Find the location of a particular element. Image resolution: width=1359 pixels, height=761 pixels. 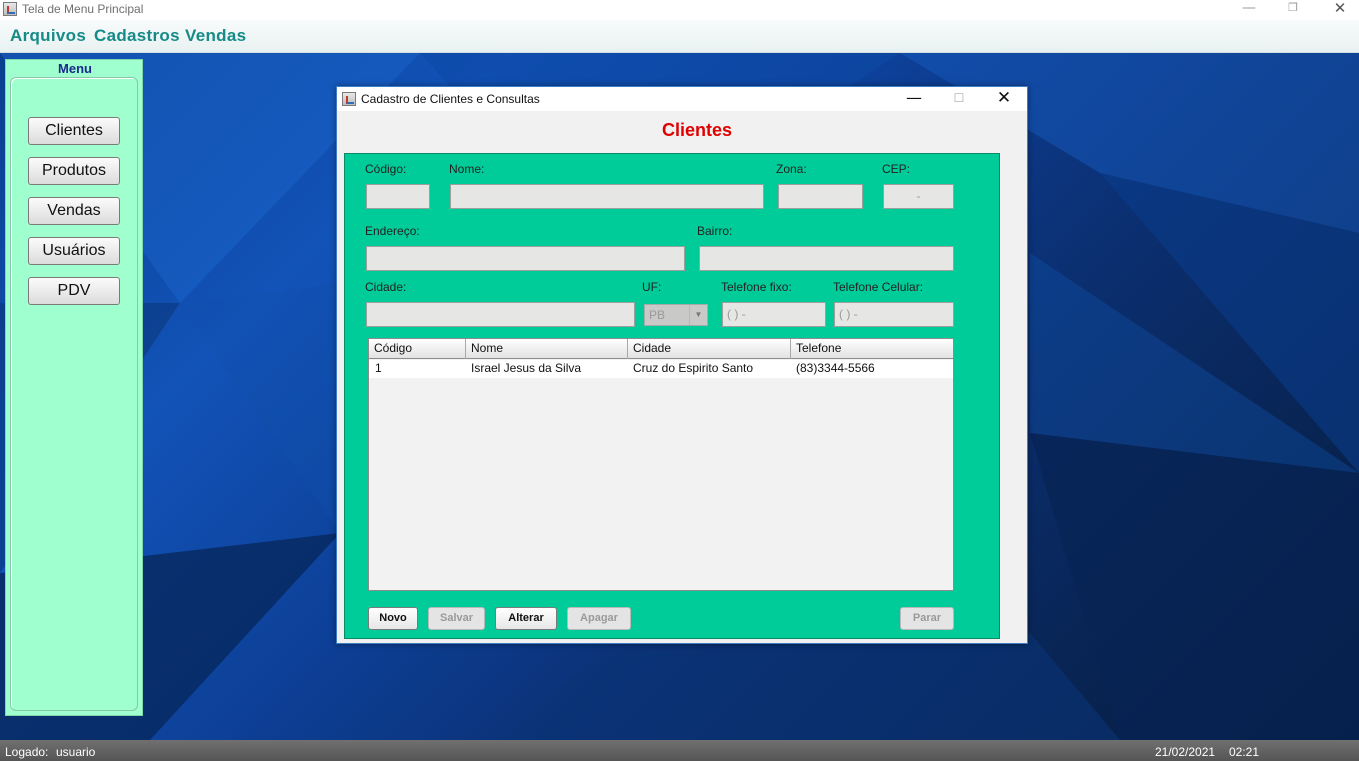

menu-cadastros: Cadastros is located at coordinates (137, 36).